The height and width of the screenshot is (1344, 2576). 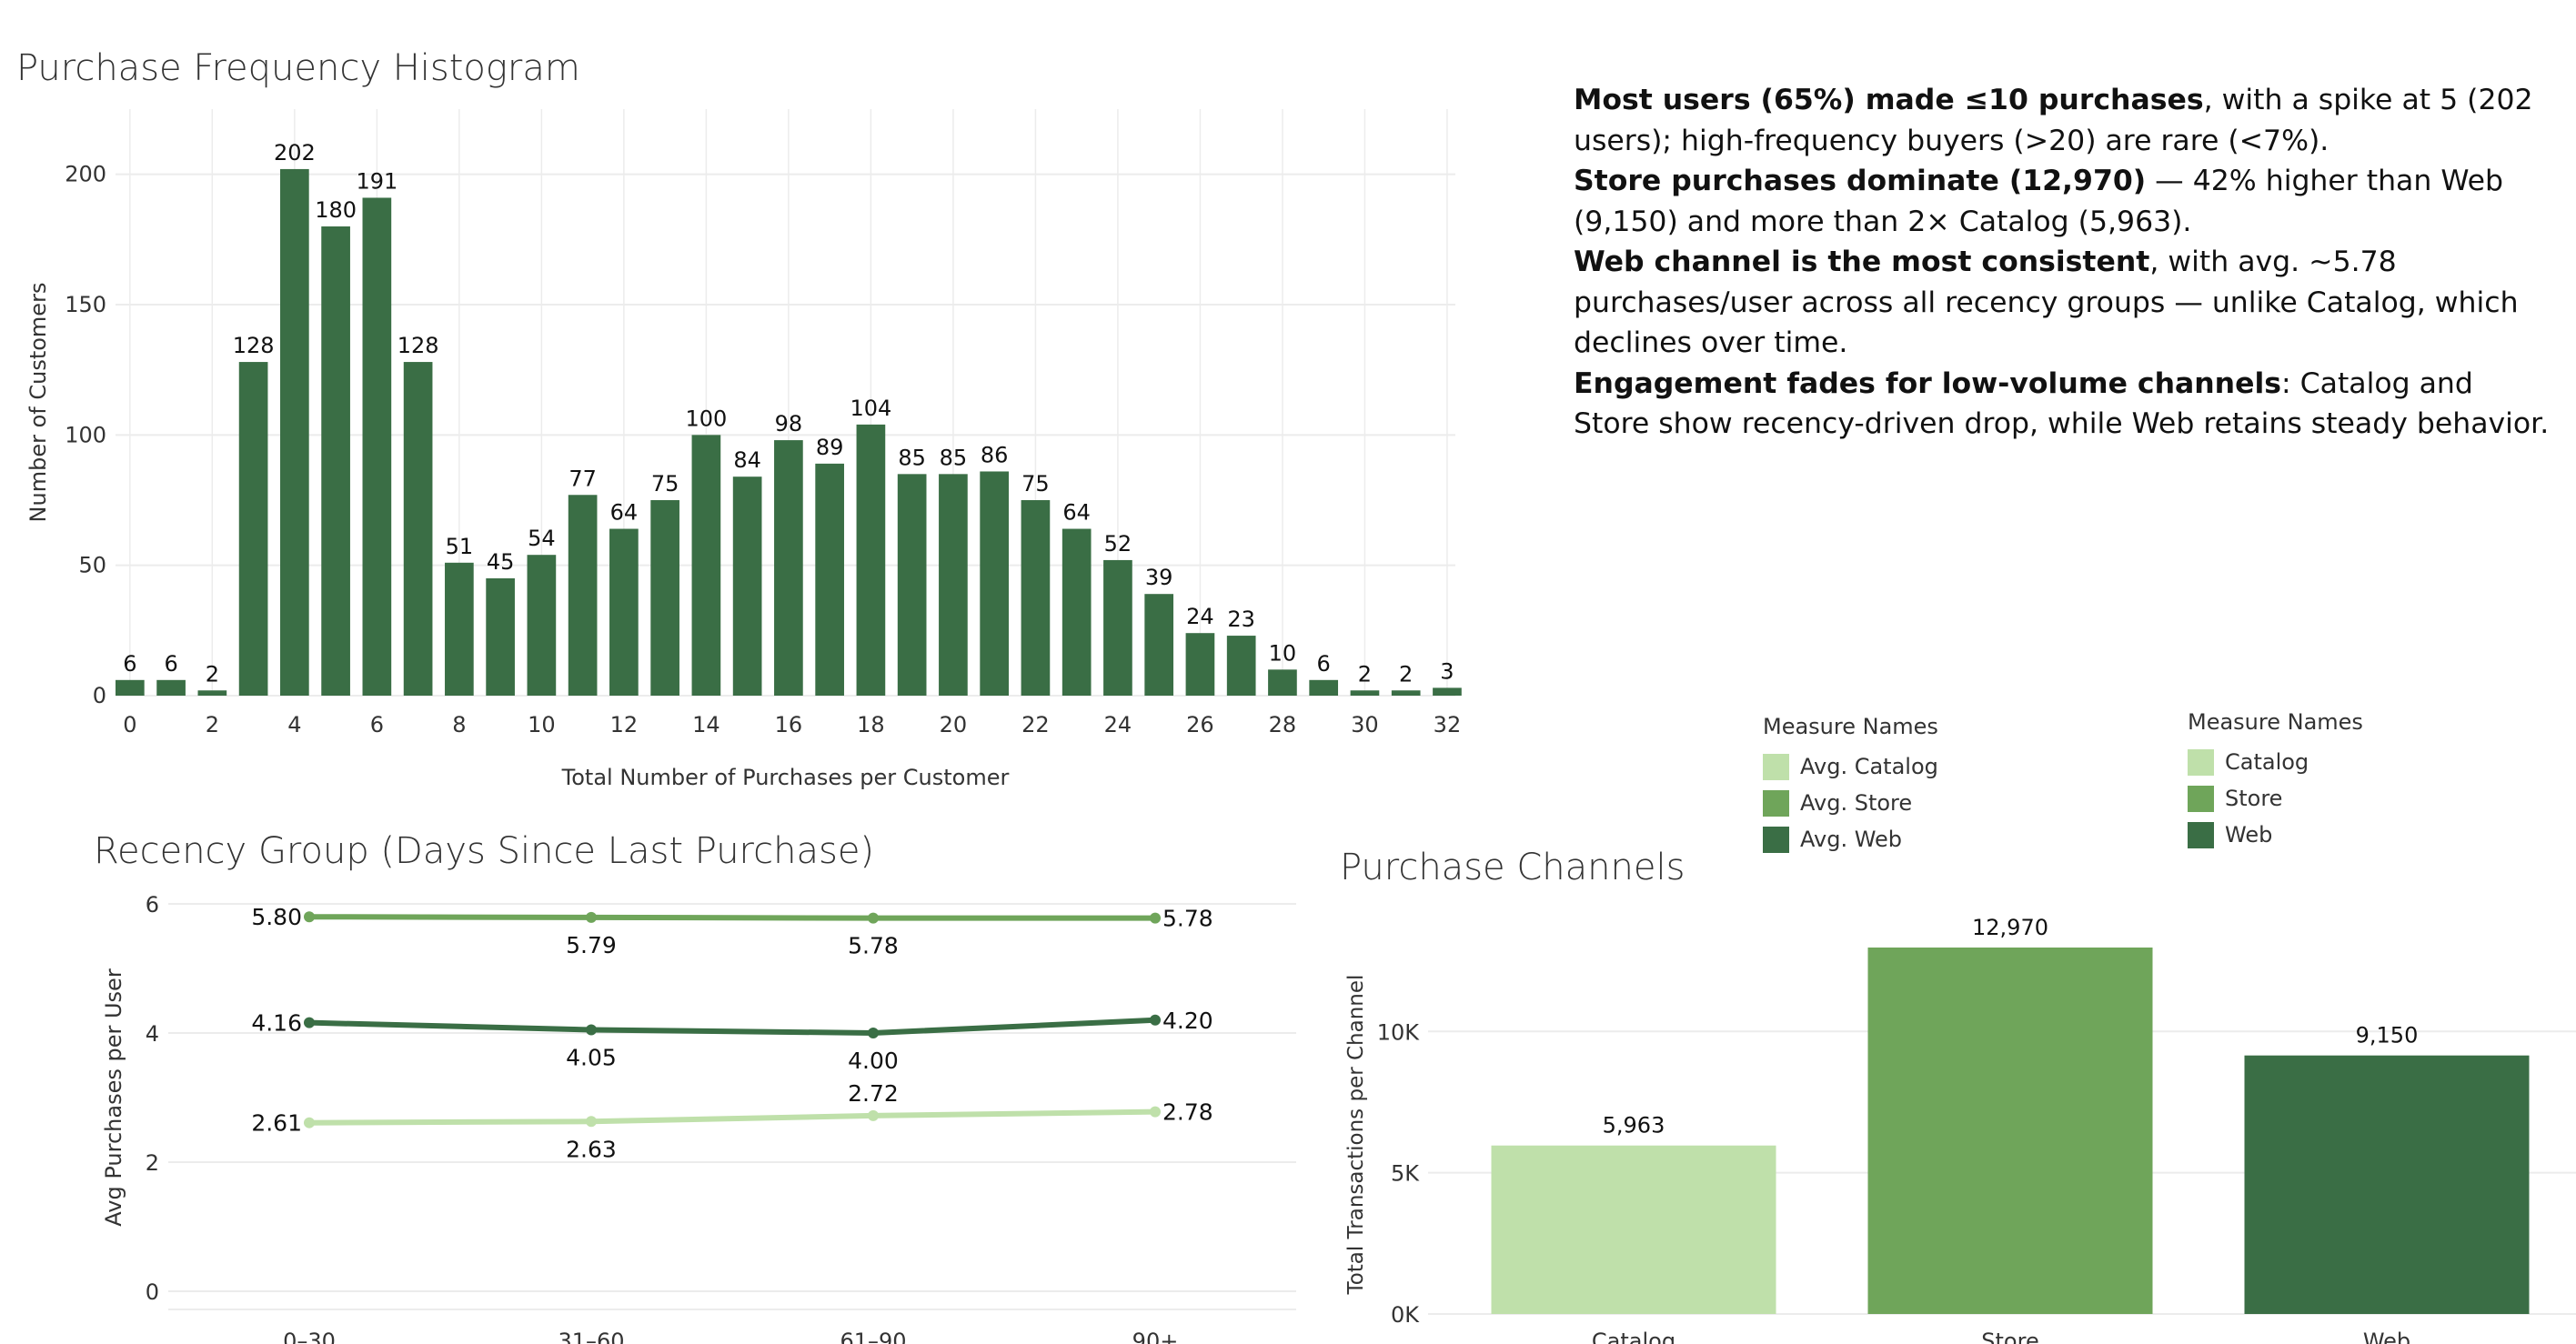 What do you see at coordinates (276, 917) in the screenshot?
I see `point-value-label: 5.80` at bounding box center [276, 917].